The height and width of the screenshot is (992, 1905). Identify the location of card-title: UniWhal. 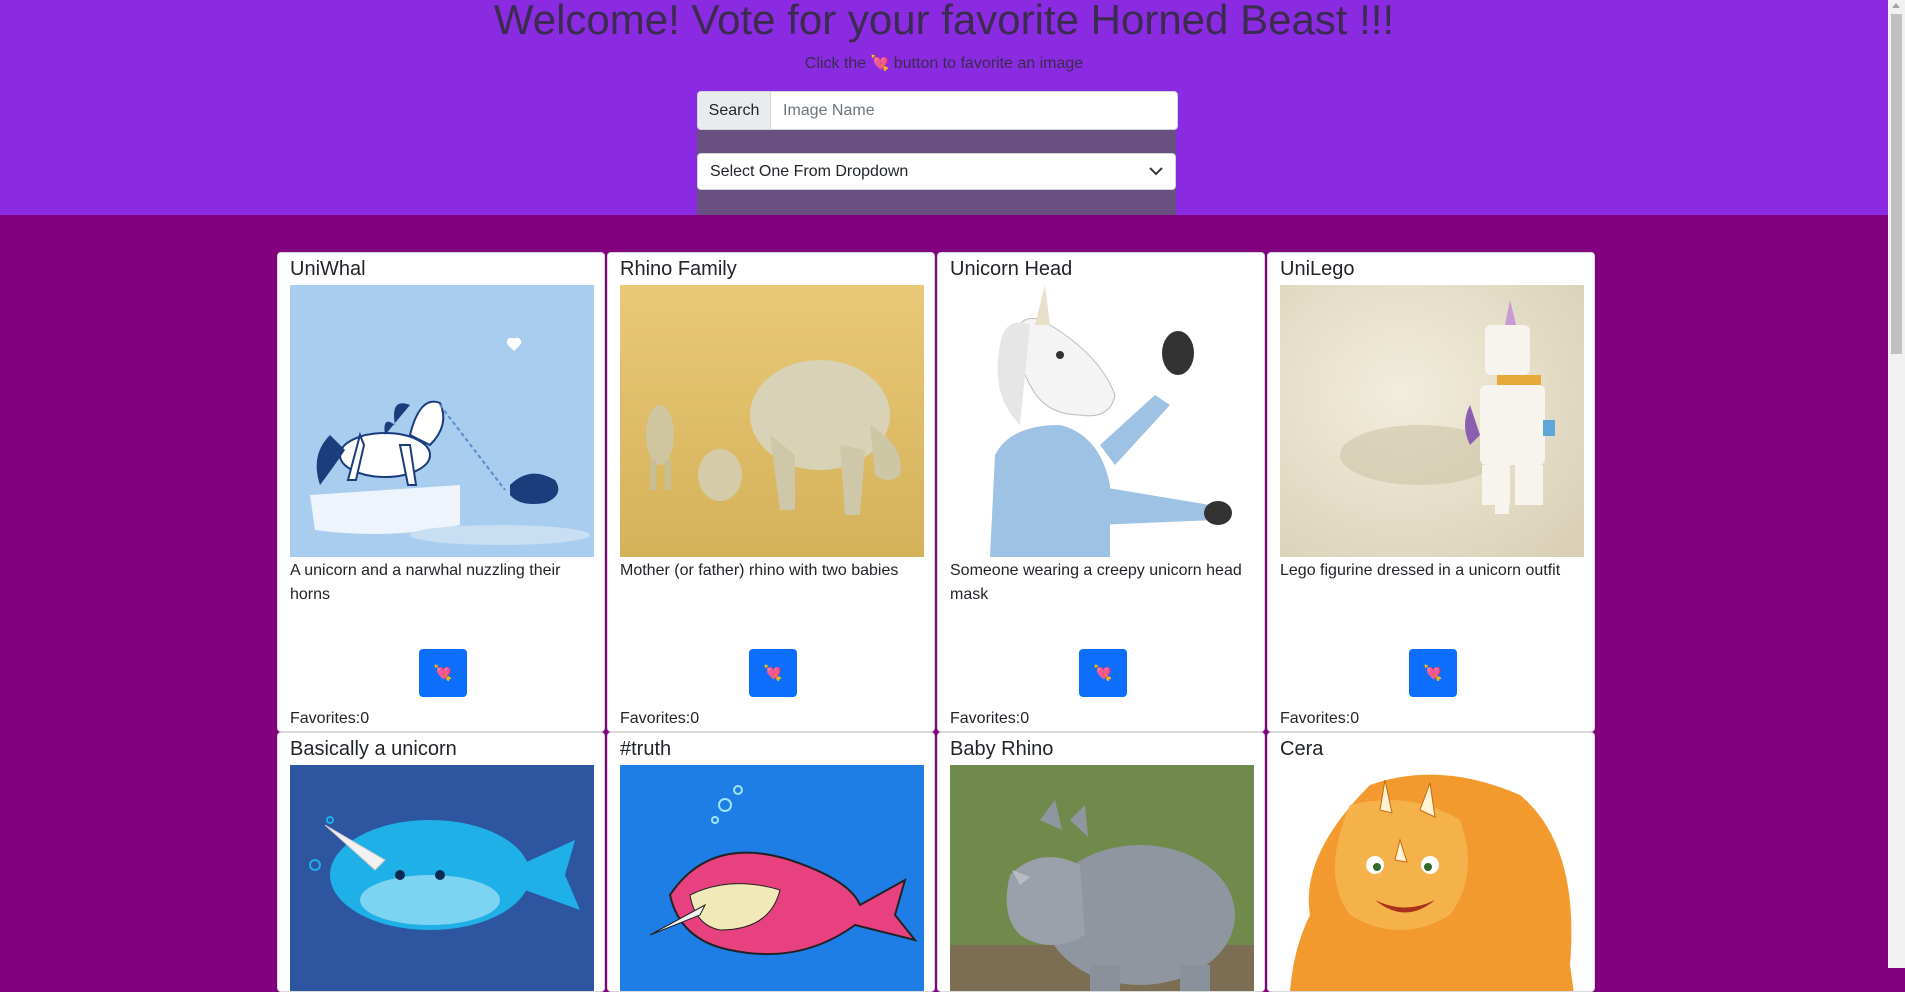
(328, 269).